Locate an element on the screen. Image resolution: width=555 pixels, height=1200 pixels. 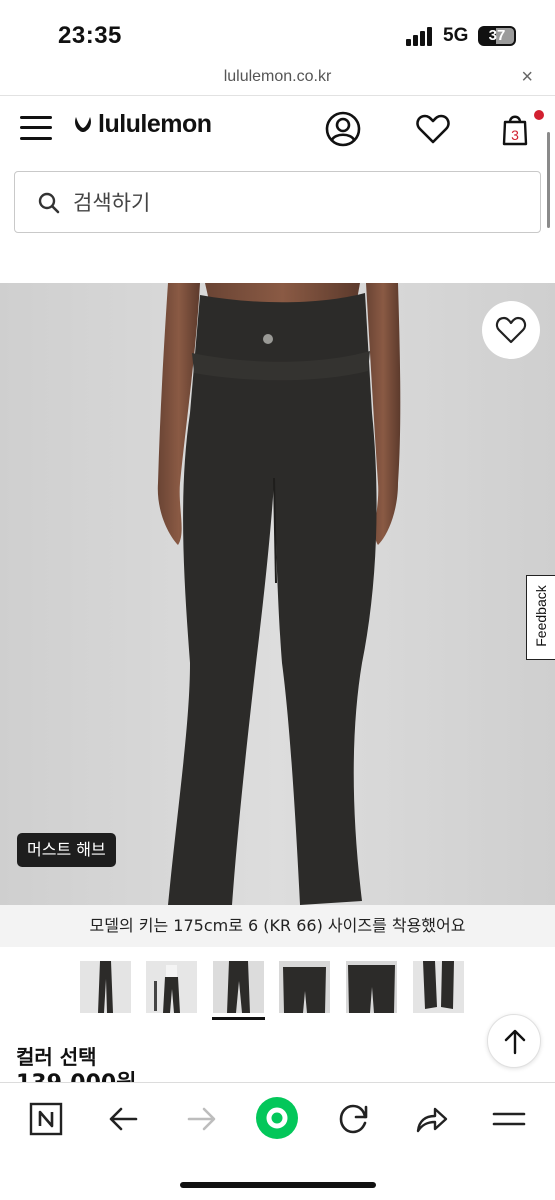
reload-icon is located at coordinates (354, 1119).